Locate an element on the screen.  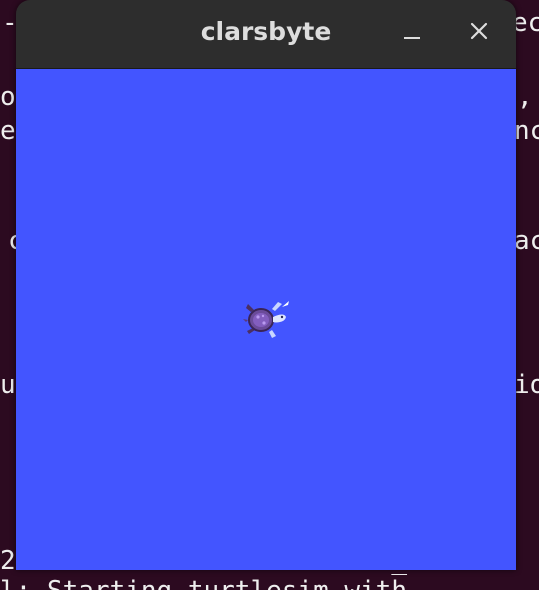
window-title: clarsbyte is located at coordinates (266, 31).